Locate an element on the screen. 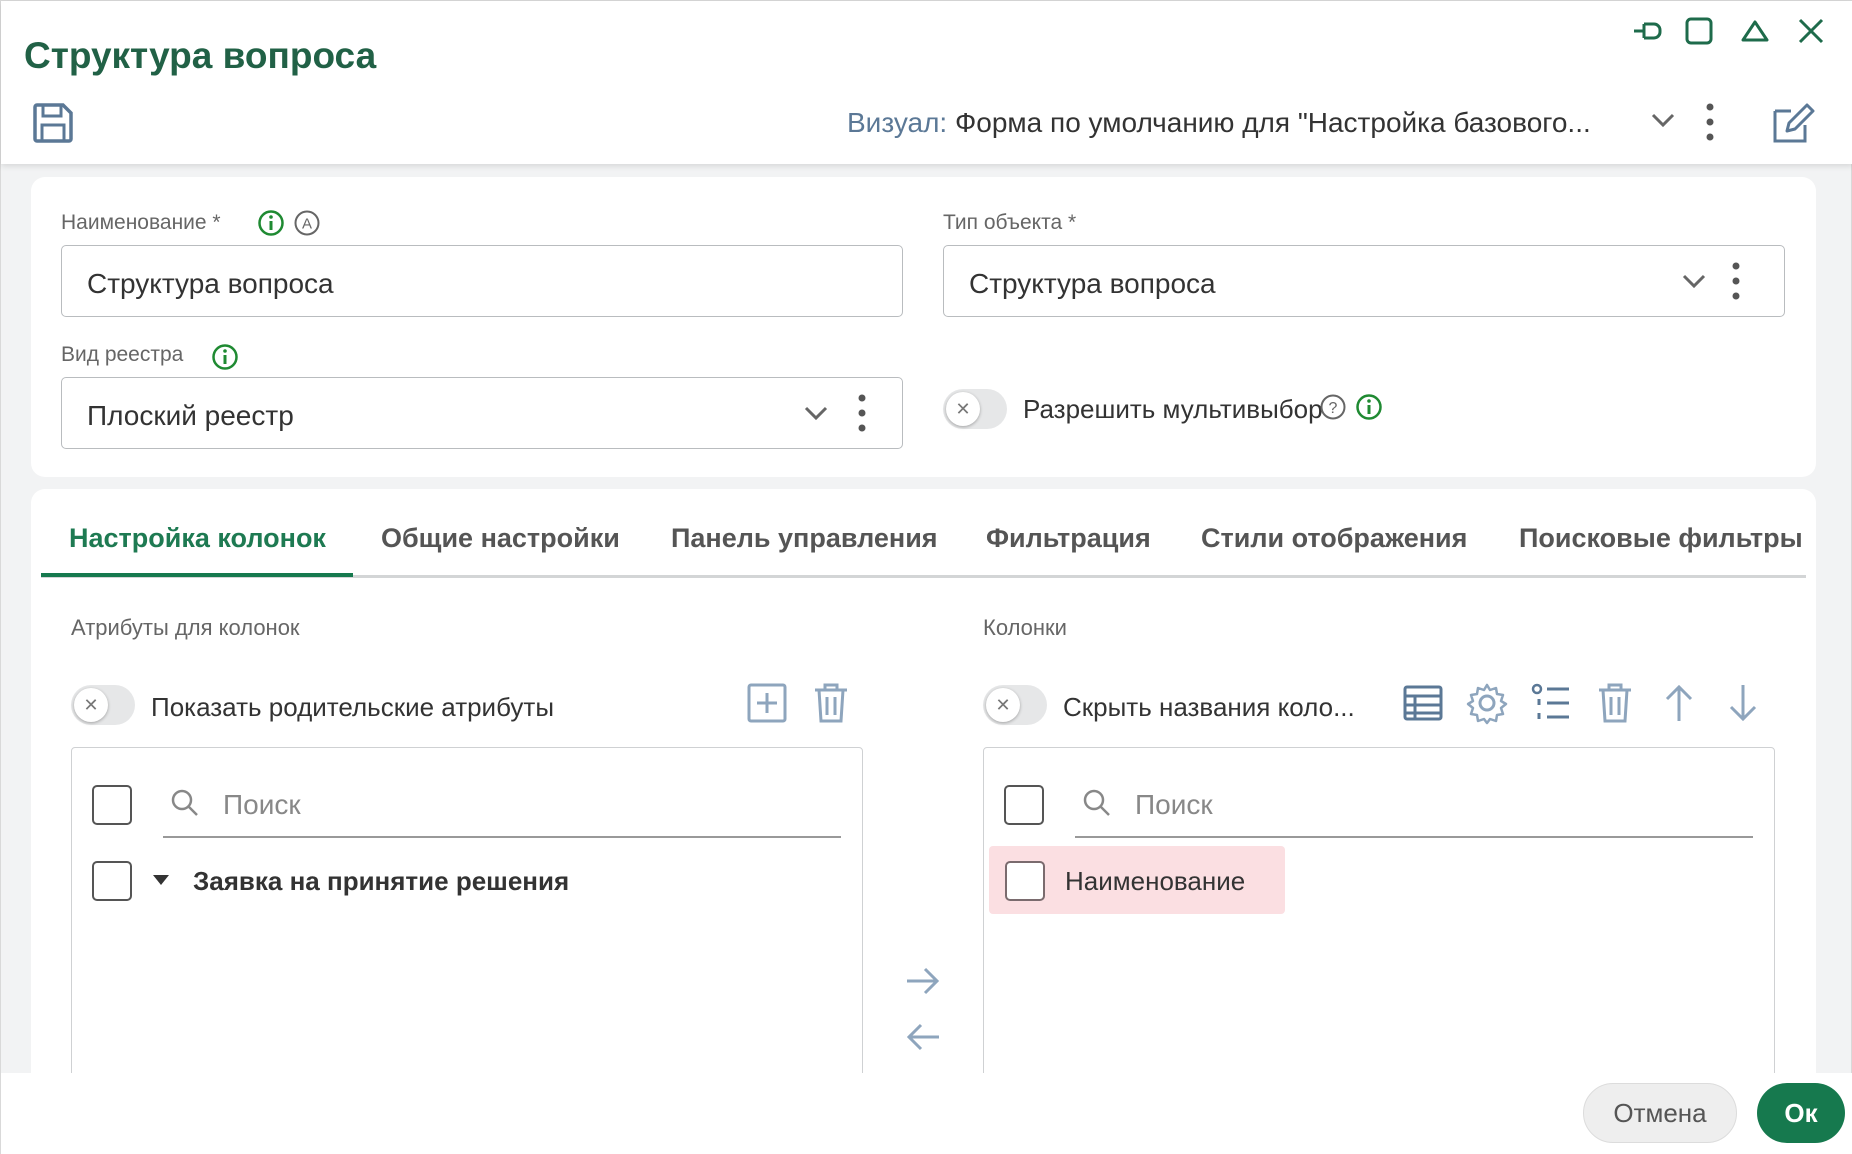  multiselect-toggle: ✕ is located at coordinates (975, 409).